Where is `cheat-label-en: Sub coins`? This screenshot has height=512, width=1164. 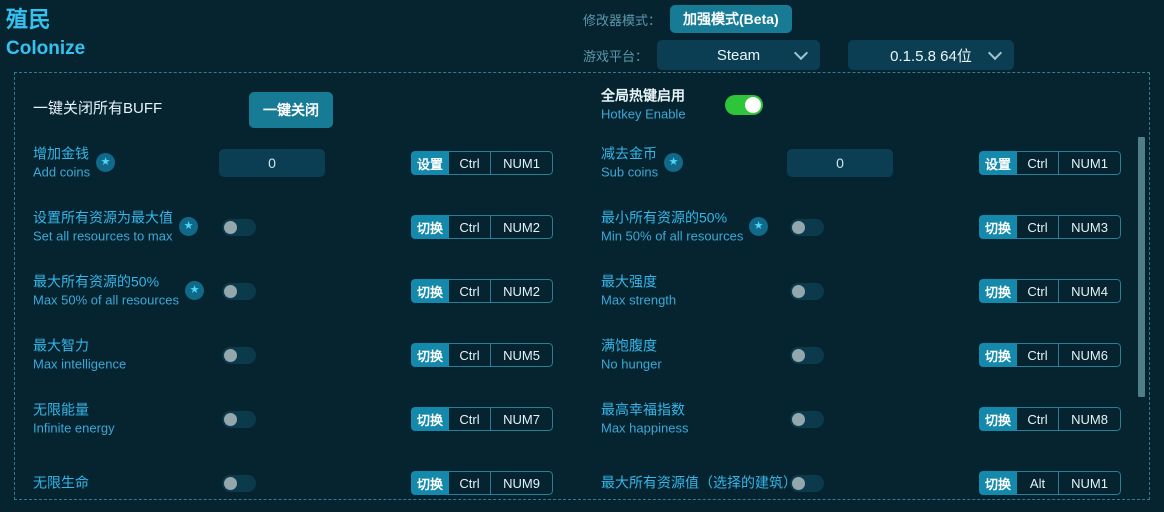
cheat-label-en: Sub coins is located at coordinates (630, 172).